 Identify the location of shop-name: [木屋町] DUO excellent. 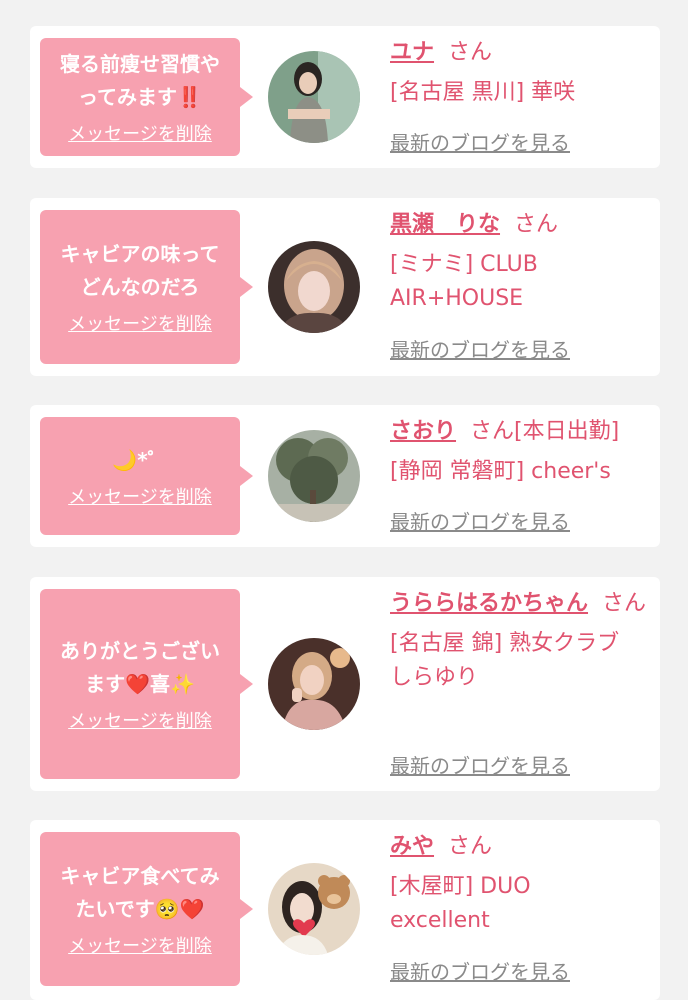
(460, 903).